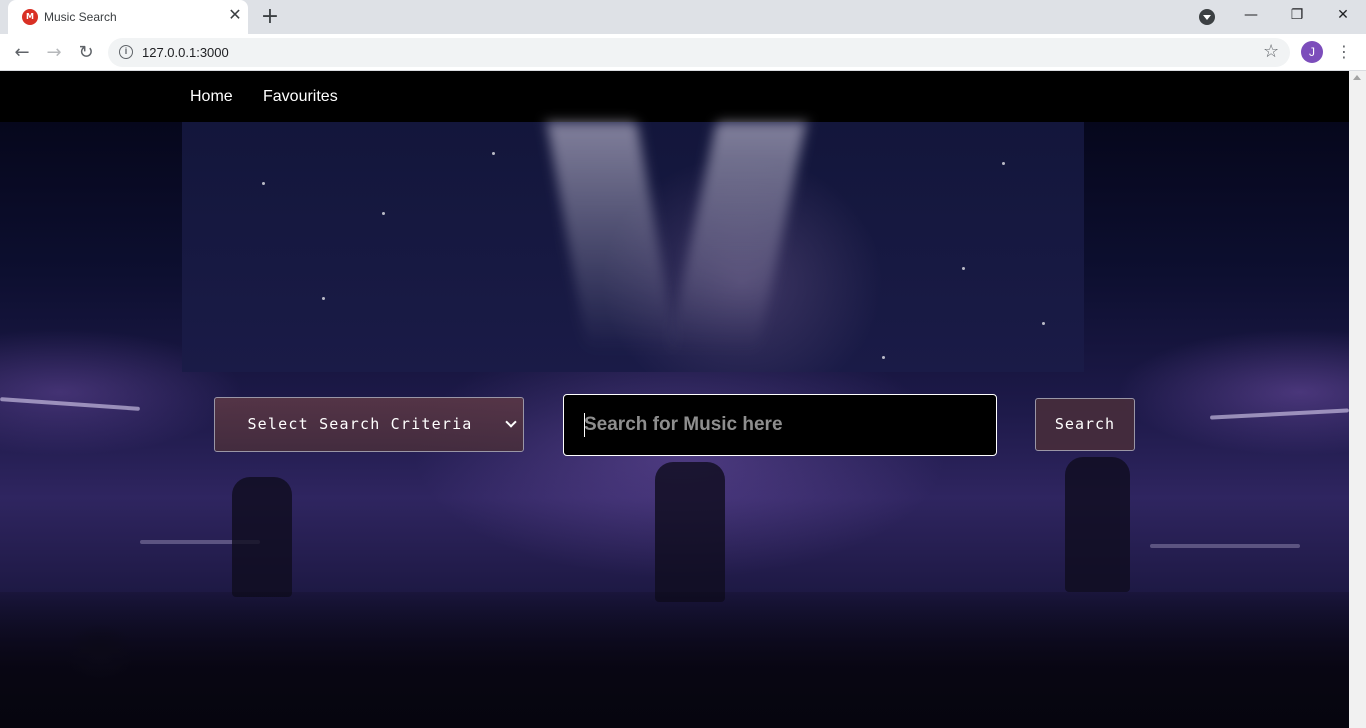 The height and width of the screenshot is (728, 1366). I want to click on minimize-button: —, so click(1251, 15).